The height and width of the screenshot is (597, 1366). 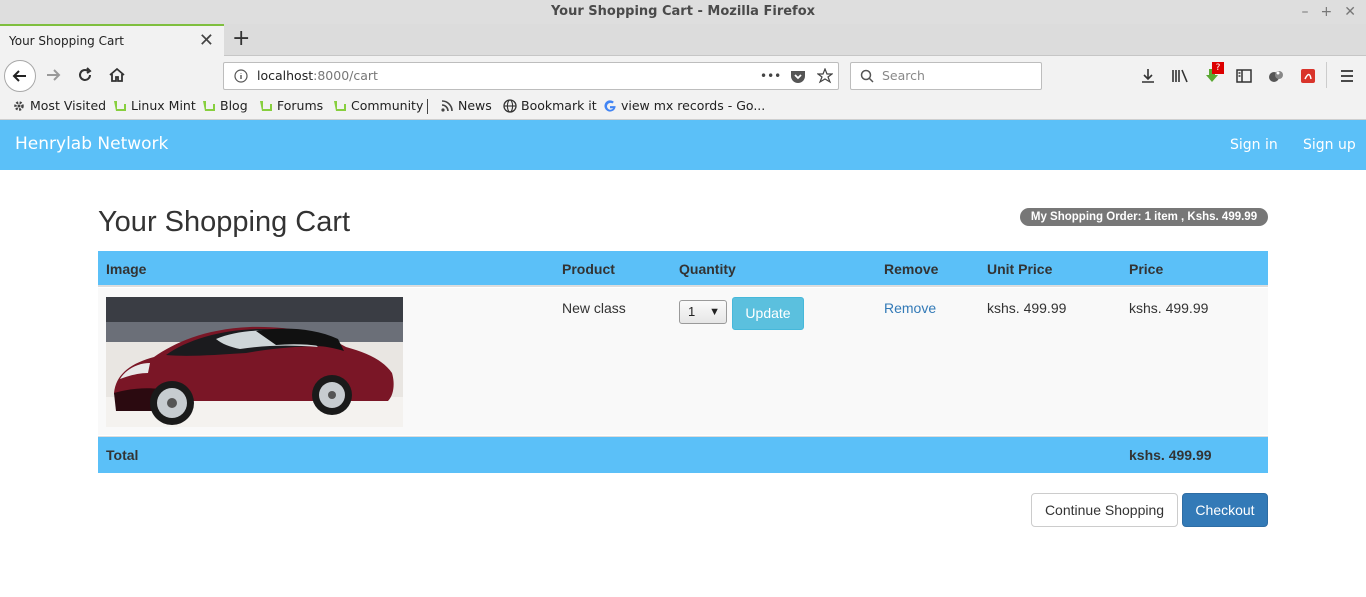 I want to click on downloads-button, so click(x=1148, y=76).